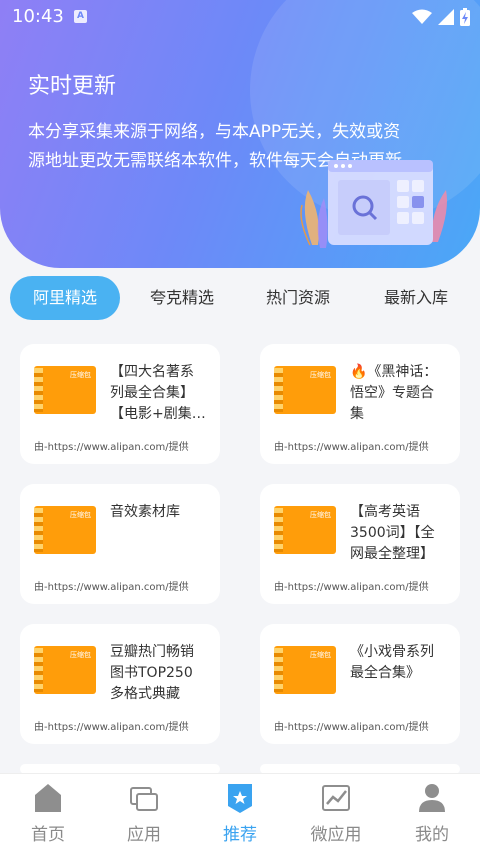  Describe the element at coordinates (240, 17) in the screenshot. I see `status-bar: 10:43 A` at that location.